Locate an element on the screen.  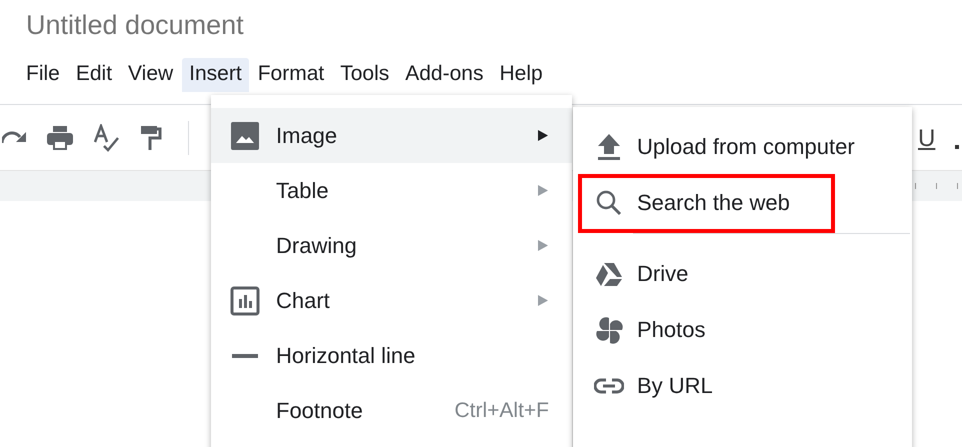
menu-item: Table is located at coordinates (391, 190).